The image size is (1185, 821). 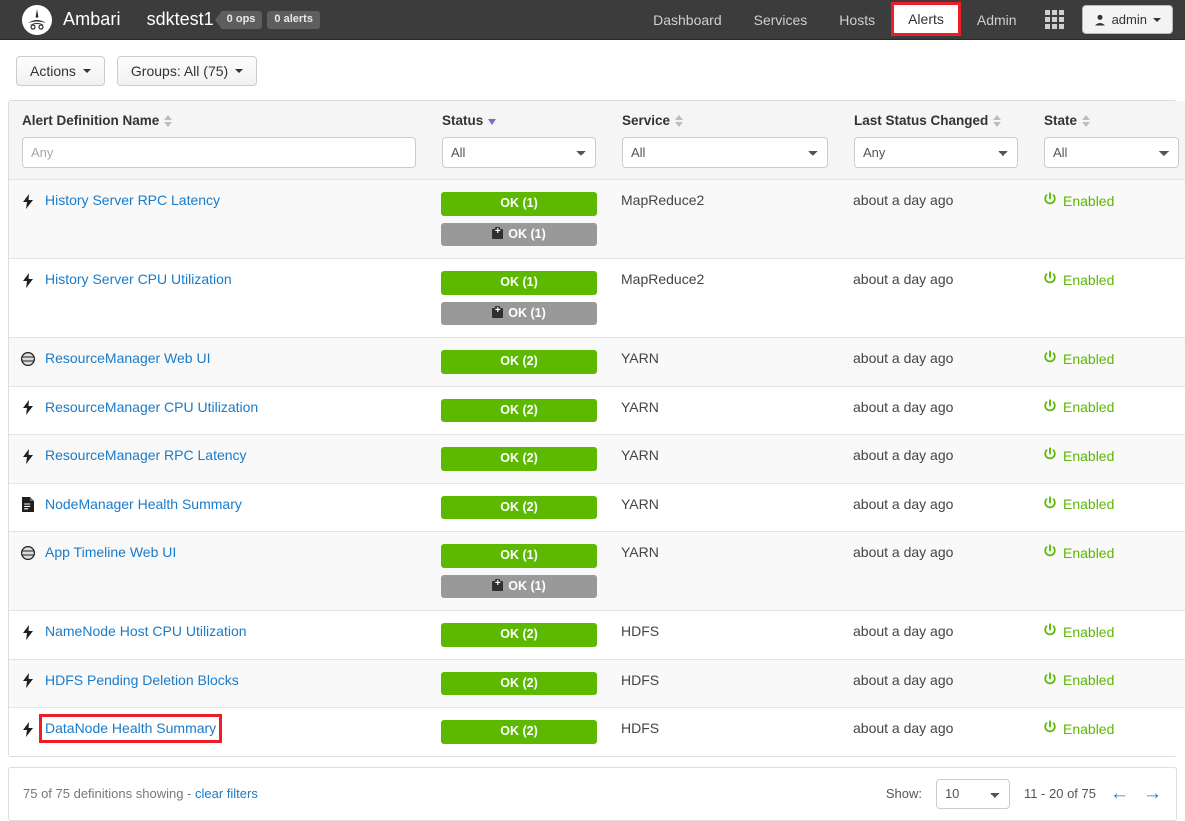 I want to click on column-header-label: Service, so click(x=725, y=120).